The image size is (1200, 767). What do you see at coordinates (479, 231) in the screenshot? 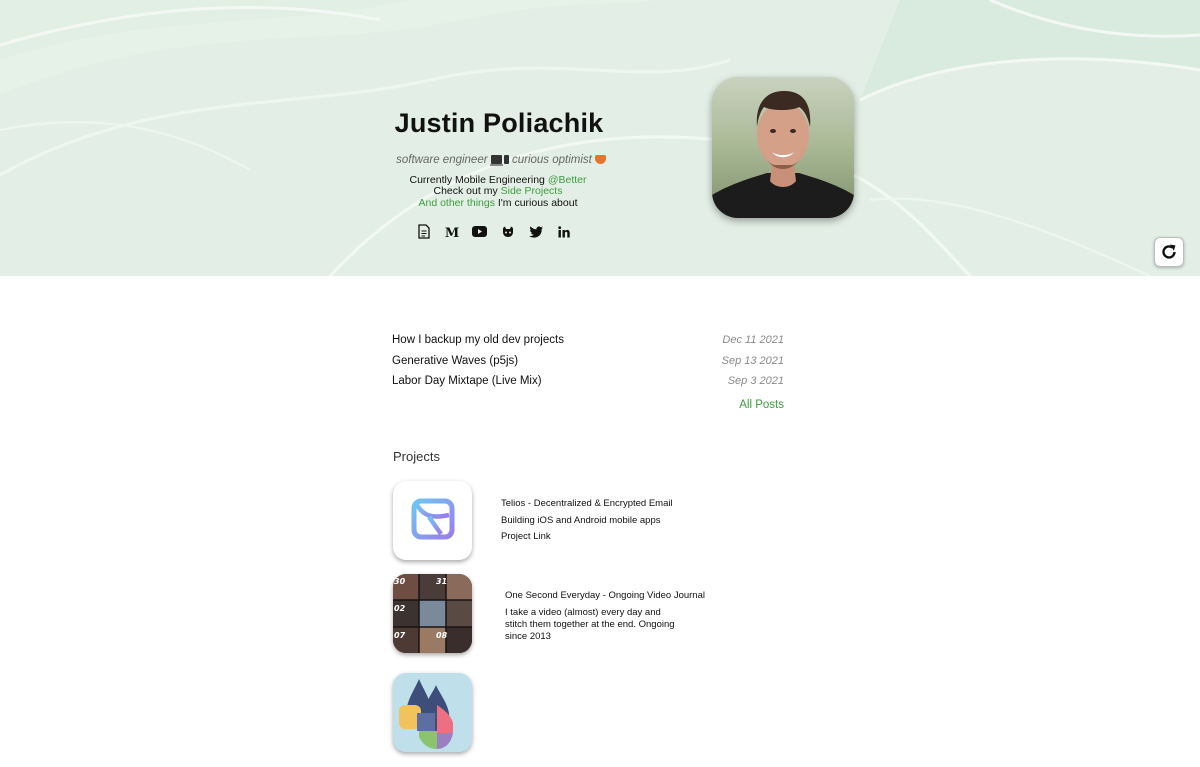
I see `youtube-icon` at bounding box center [479, 231].